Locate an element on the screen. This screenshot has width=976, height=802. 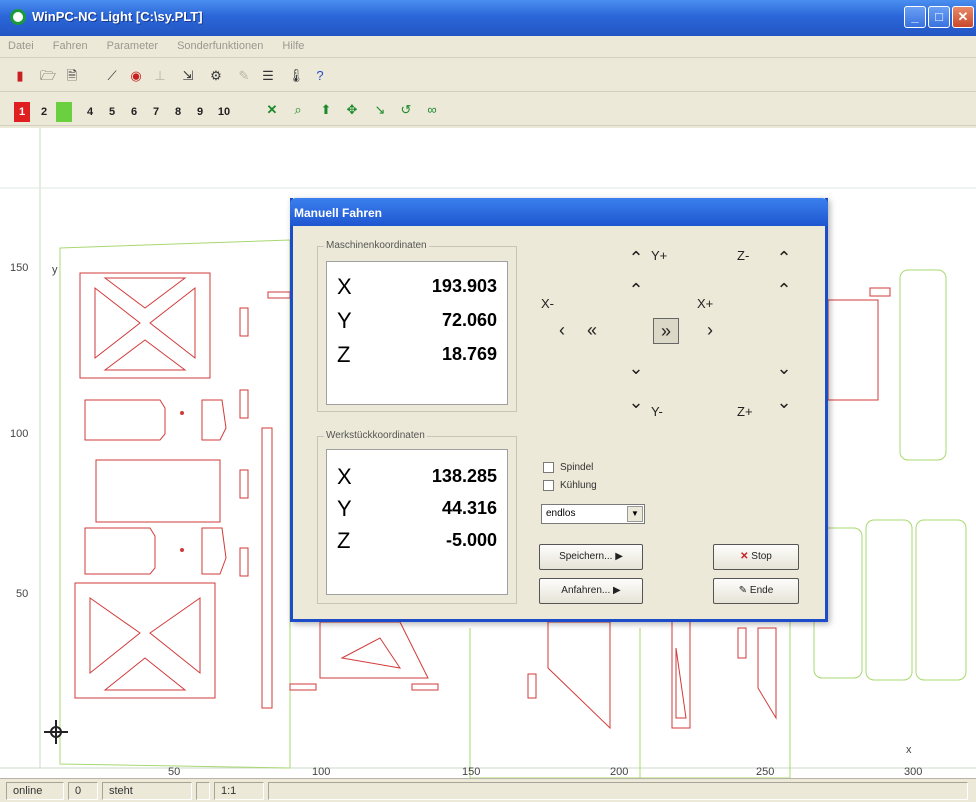
tool-10-button: 10 is located at coordinates (224, 112).